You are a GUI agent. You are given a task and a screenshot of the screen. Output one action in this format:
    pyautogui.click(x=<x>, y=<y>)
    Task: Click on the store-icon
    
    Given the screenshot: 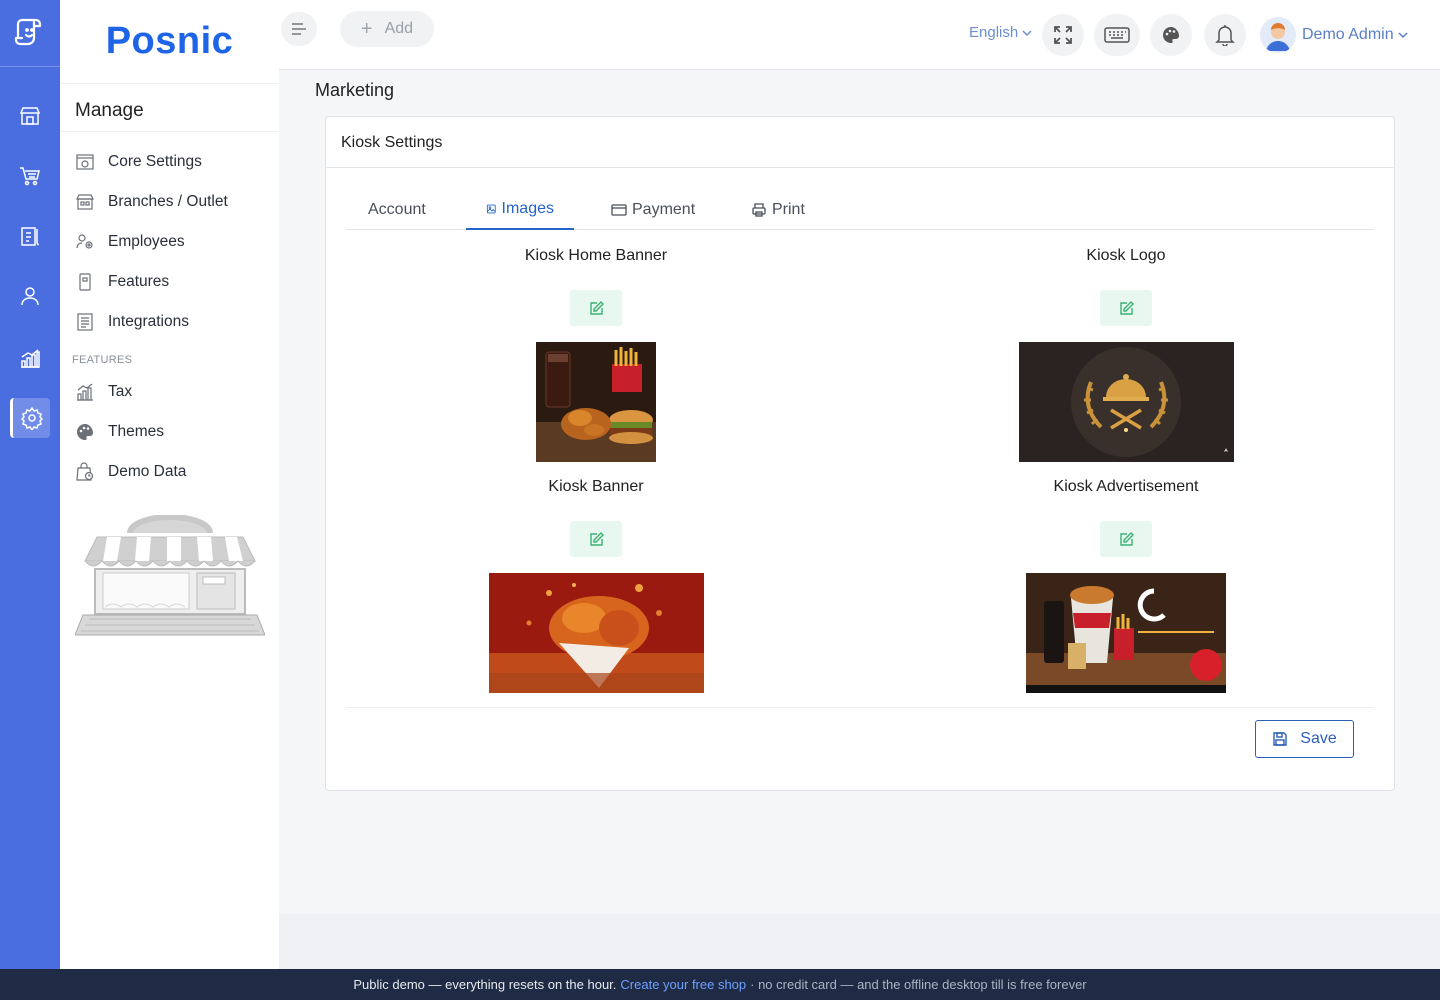 What is the action you would take?
    pyautogui.click(x=30, y=116)
    